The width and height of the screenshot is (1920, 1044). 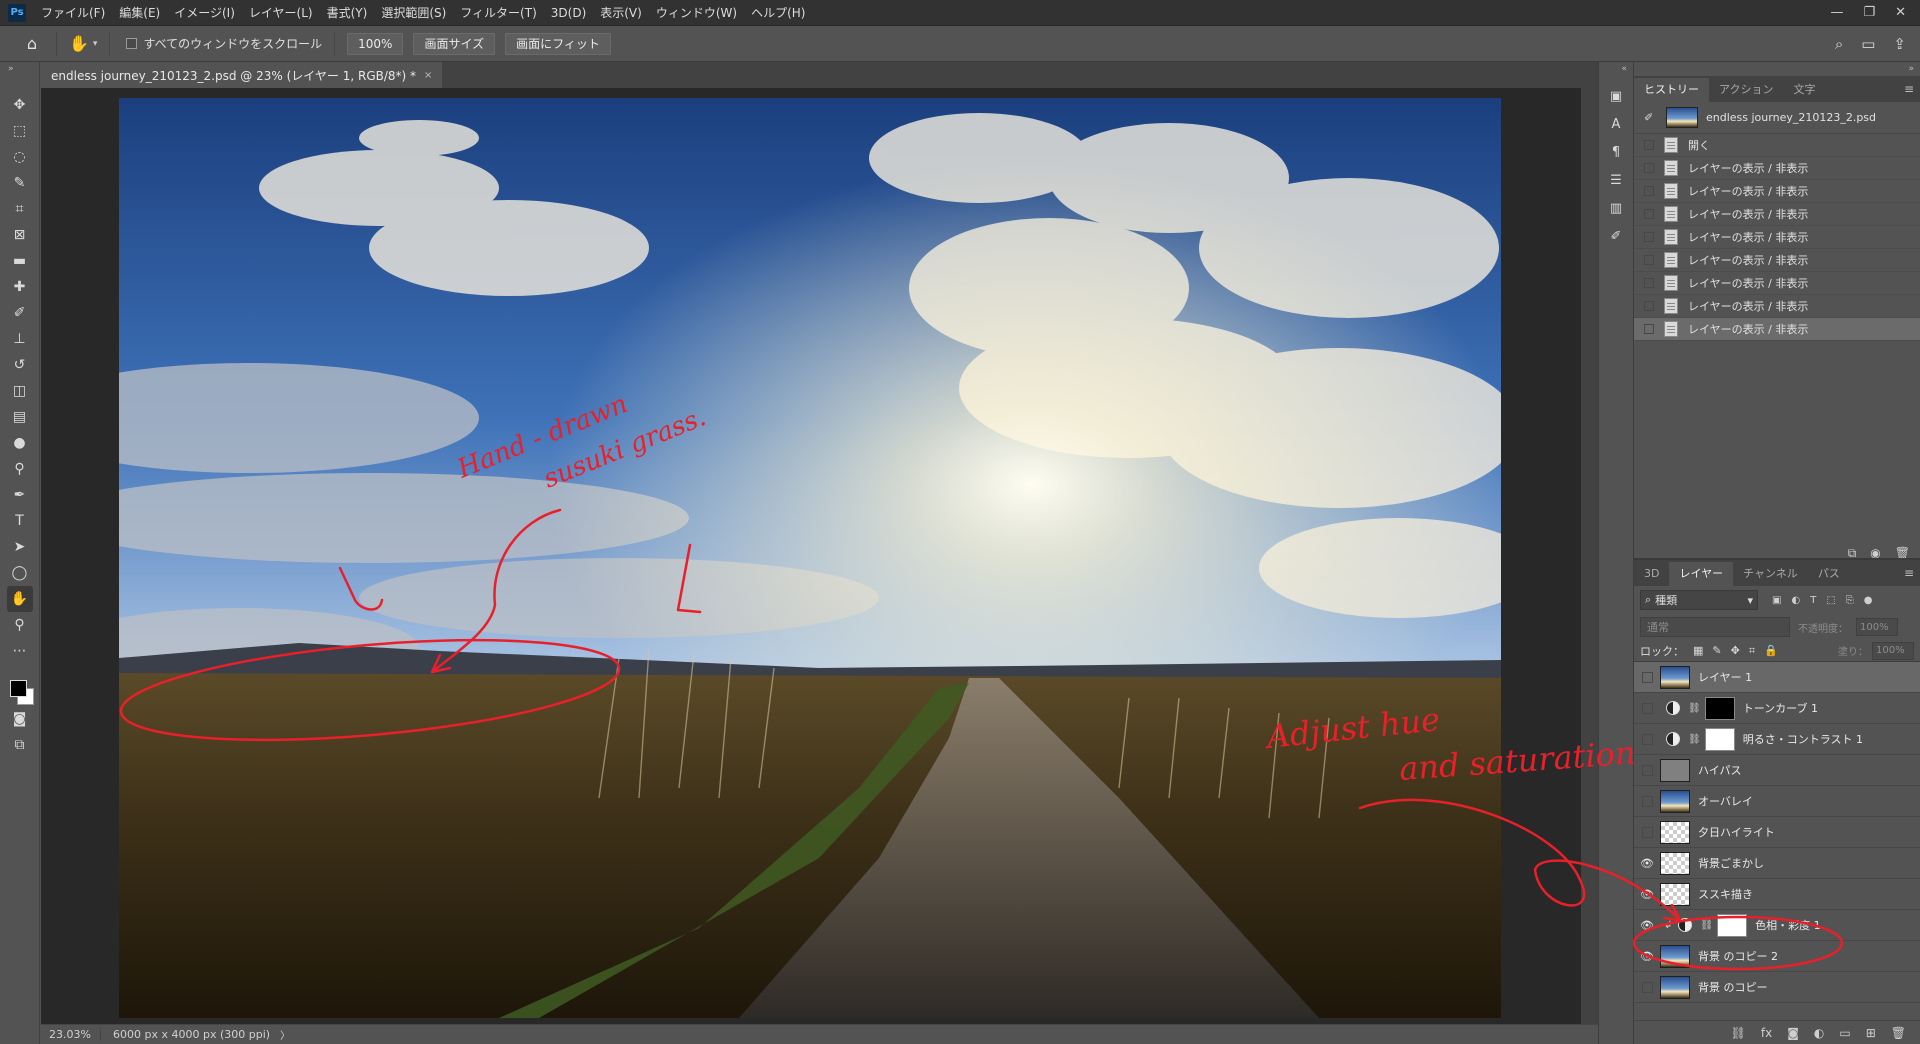 I want to click on menu-layer: レイヤー(L), so click(x=281, y=13).